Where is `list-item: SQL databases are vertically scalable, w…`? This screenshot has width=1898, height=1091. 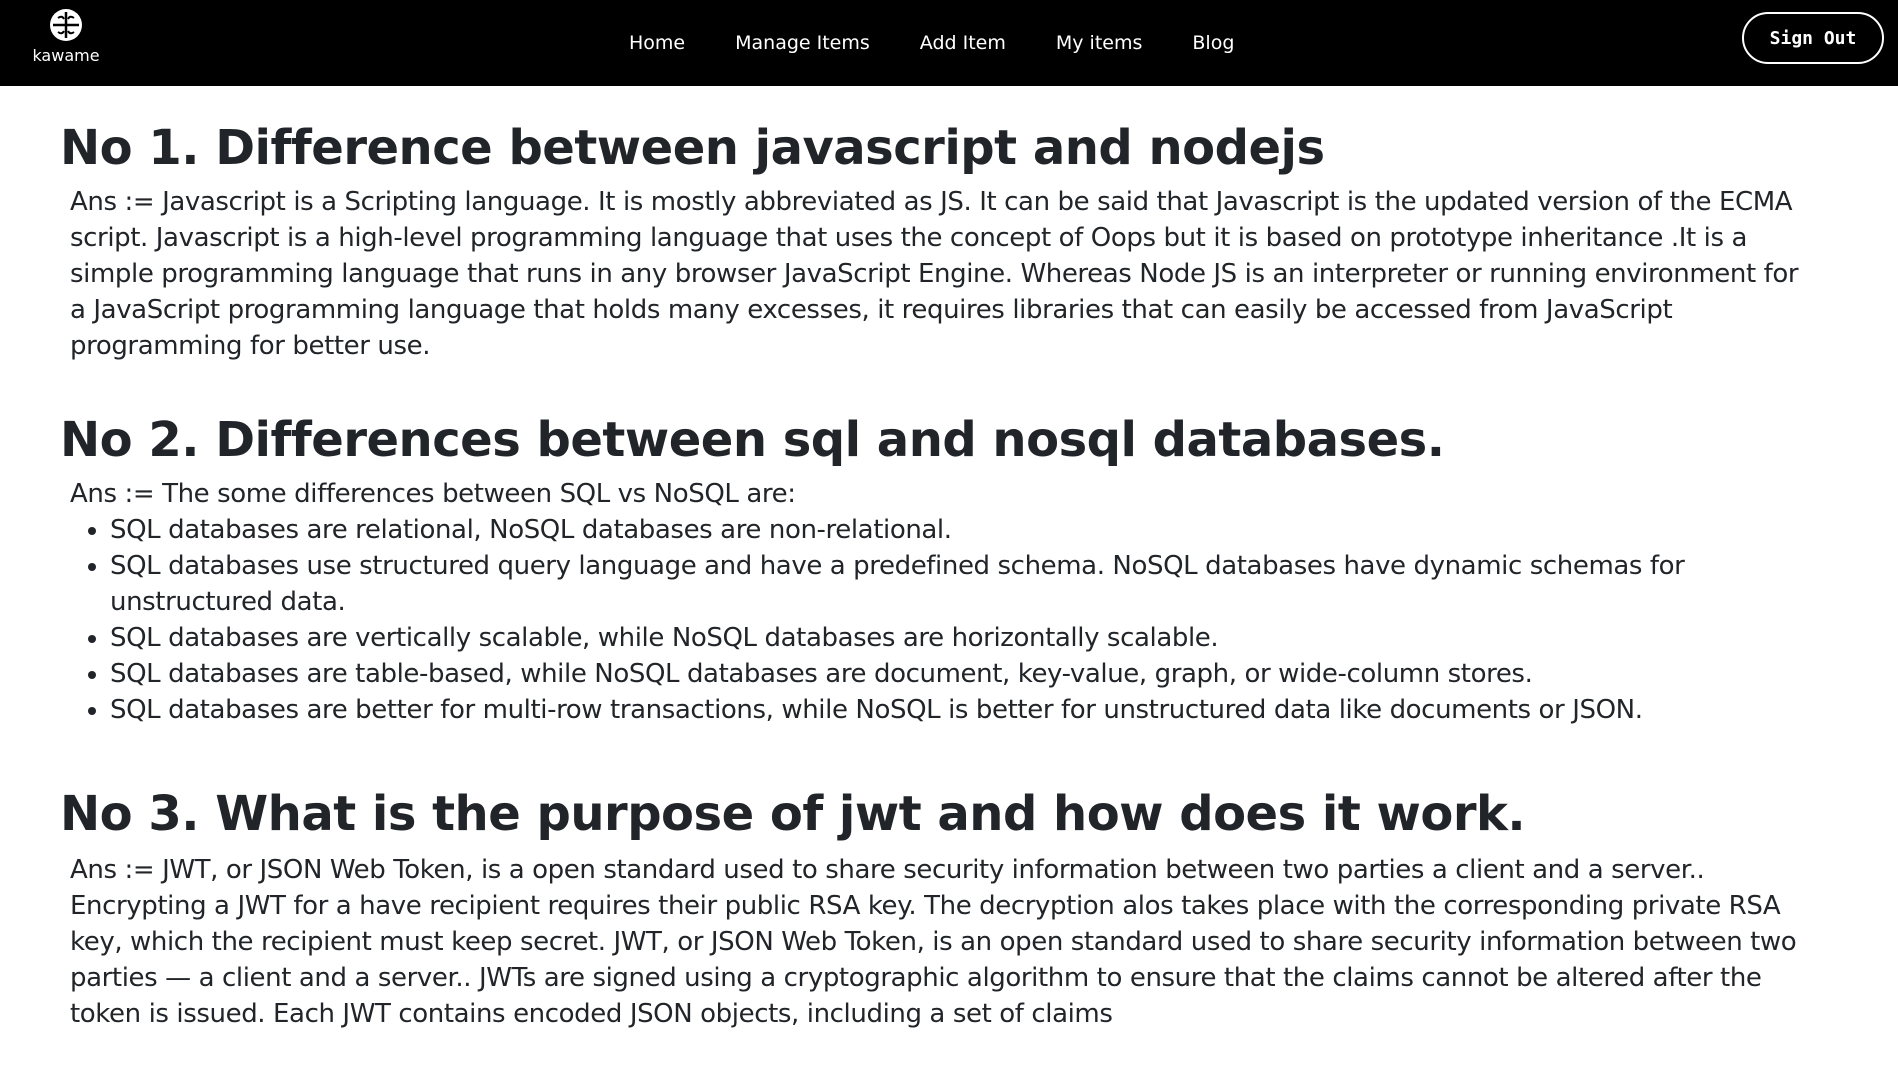 list-item: SQL databases are vertically scalable, w… is located at coordinates (964, 638).